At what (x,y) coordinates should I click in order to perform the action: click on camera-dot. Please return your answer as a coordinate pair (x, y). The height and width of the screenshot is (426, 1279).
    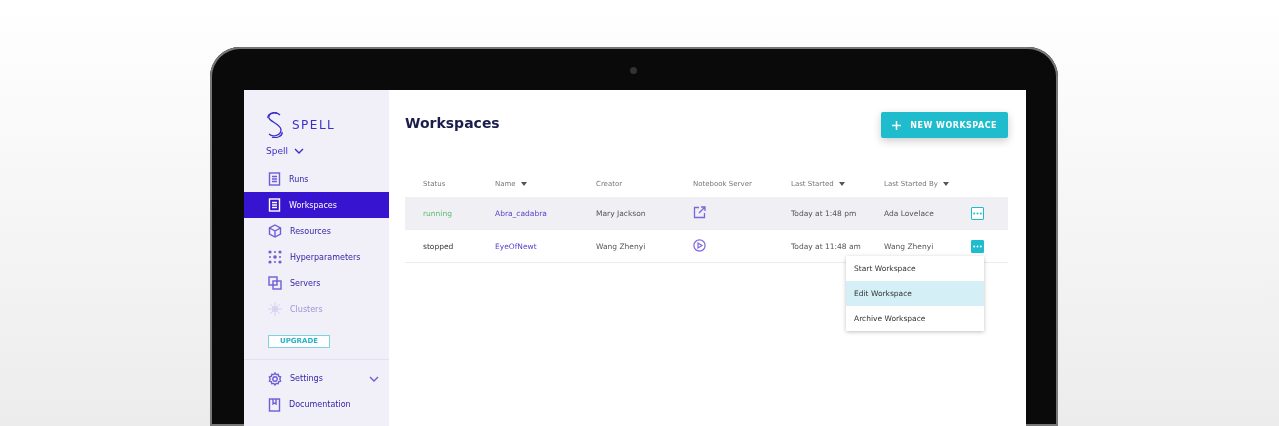
    Looking at the image, I should click on (633, 70).